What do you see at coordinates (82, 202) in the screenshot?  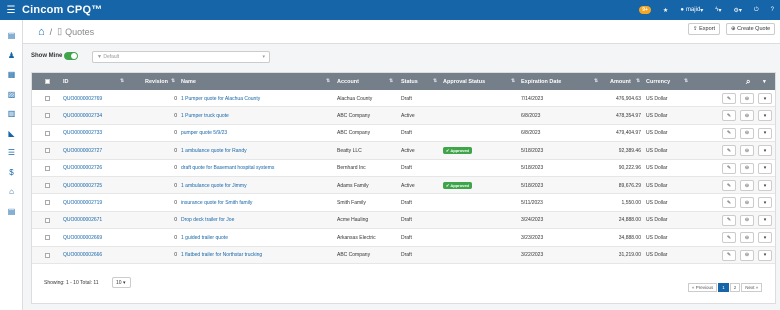 I see `quote-id-link: QUO0000002719` at bounding box center [82, 202].